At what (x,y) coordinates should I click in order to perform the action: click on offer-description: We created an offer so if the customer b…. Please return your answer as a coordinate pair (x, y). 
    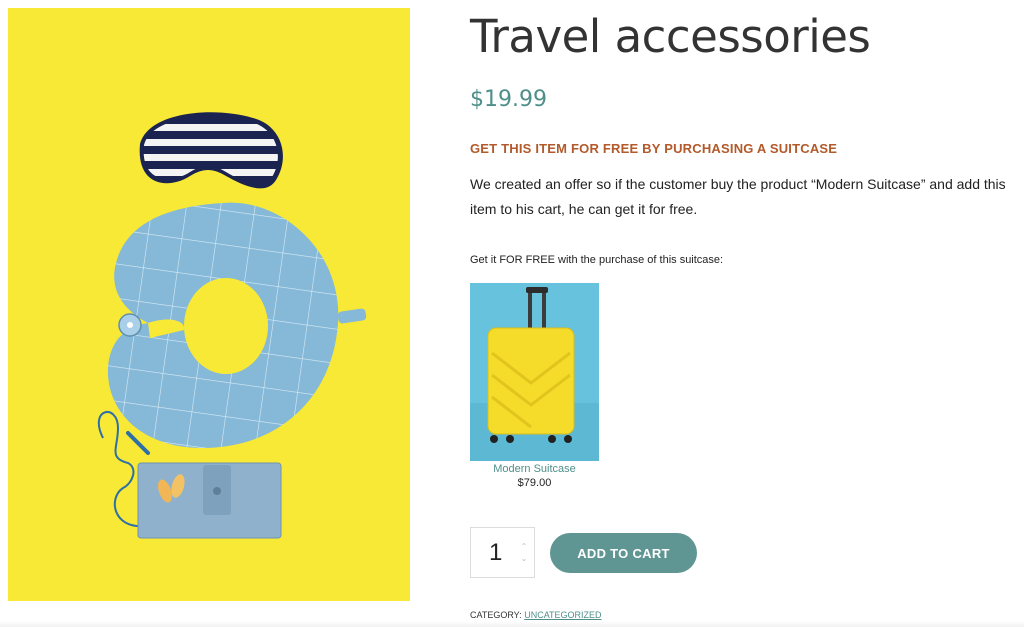
    Looking at the image, I should click on (738, 196).